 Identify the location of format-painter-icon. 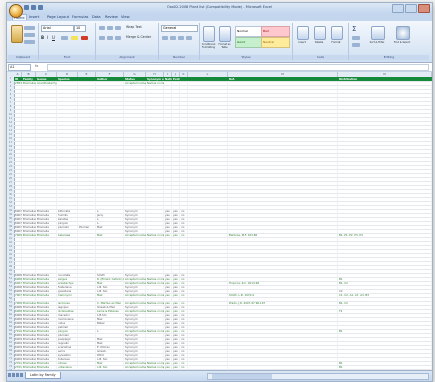
(29, 42).